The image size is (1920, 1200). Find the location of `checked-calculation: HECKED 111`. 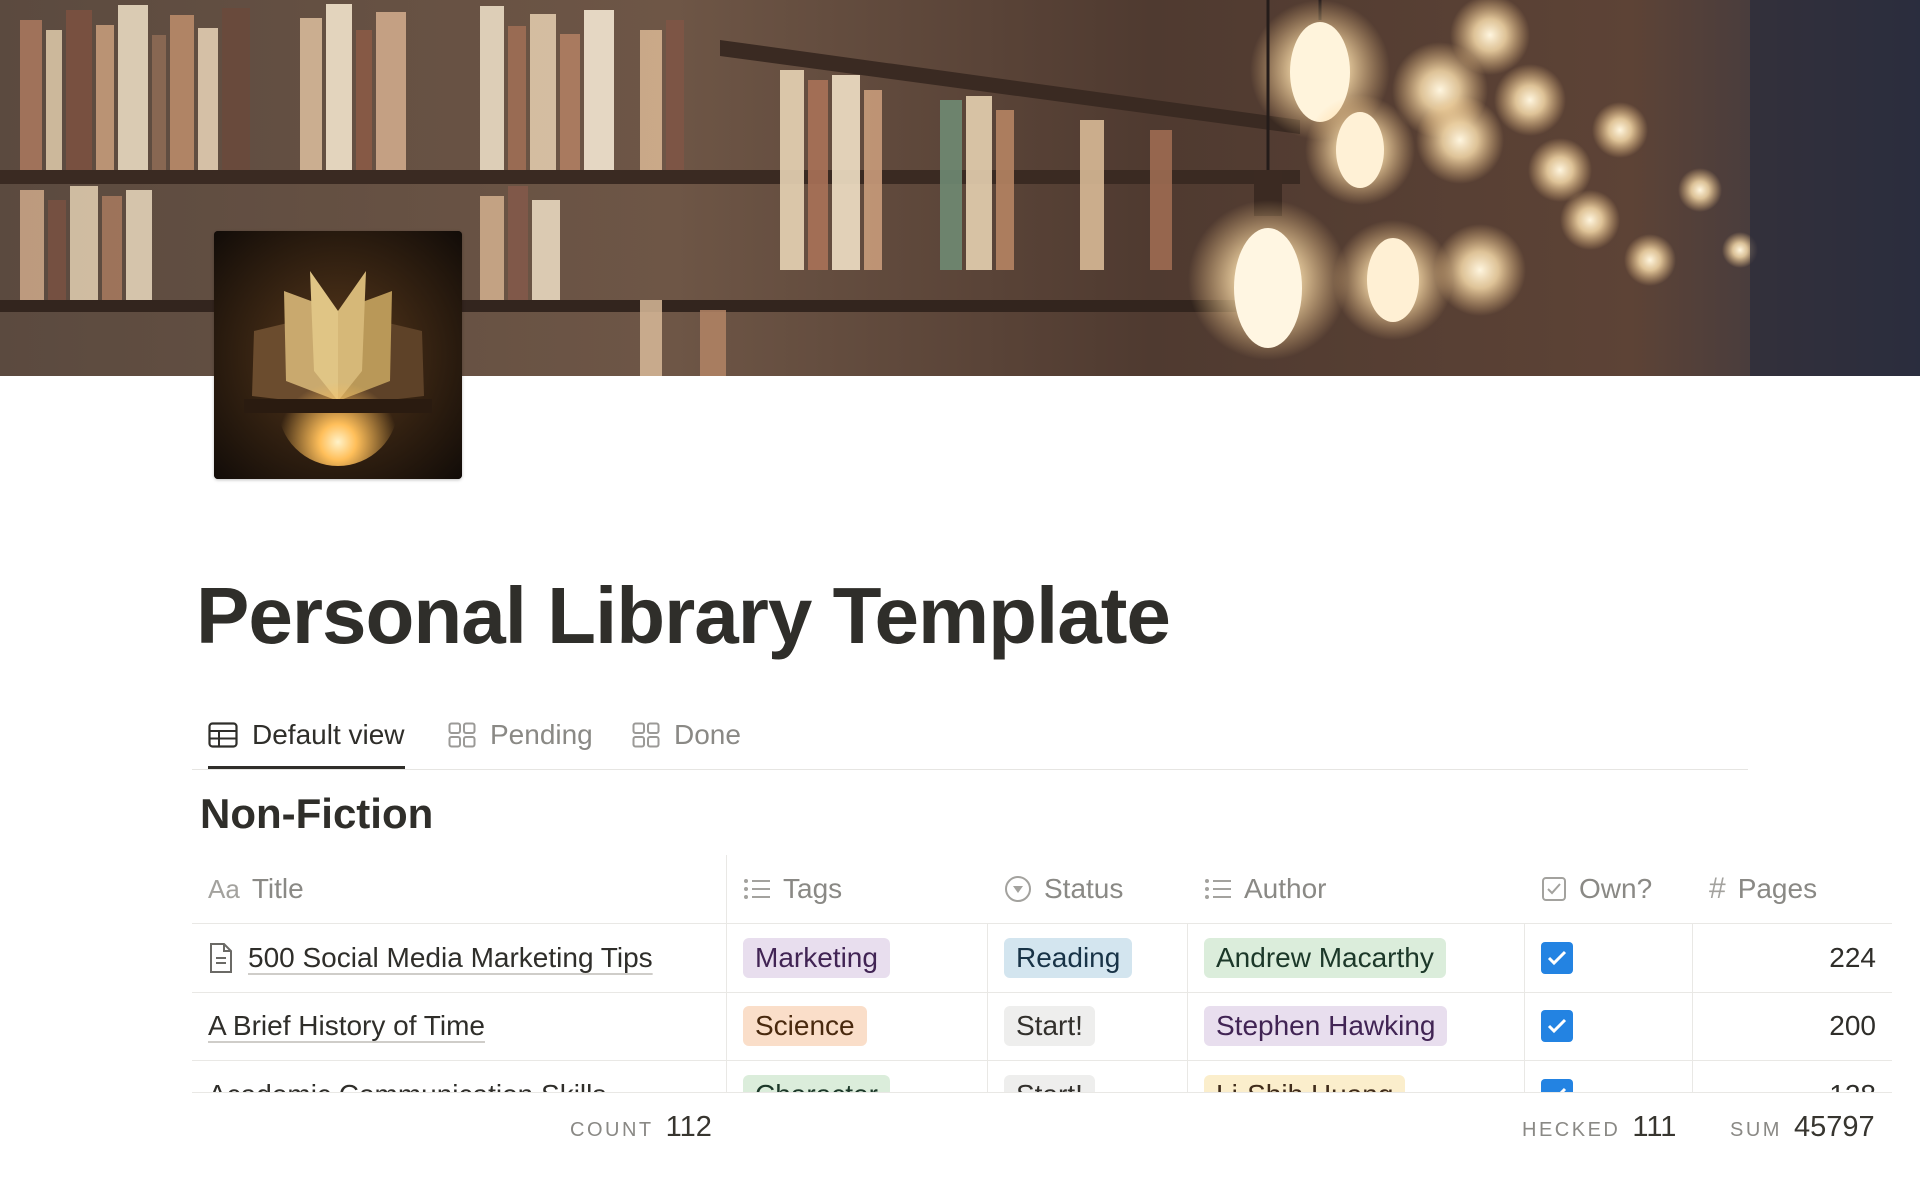

checked-calculation: HECKED 111 is located at coordinates (1599, 1127).